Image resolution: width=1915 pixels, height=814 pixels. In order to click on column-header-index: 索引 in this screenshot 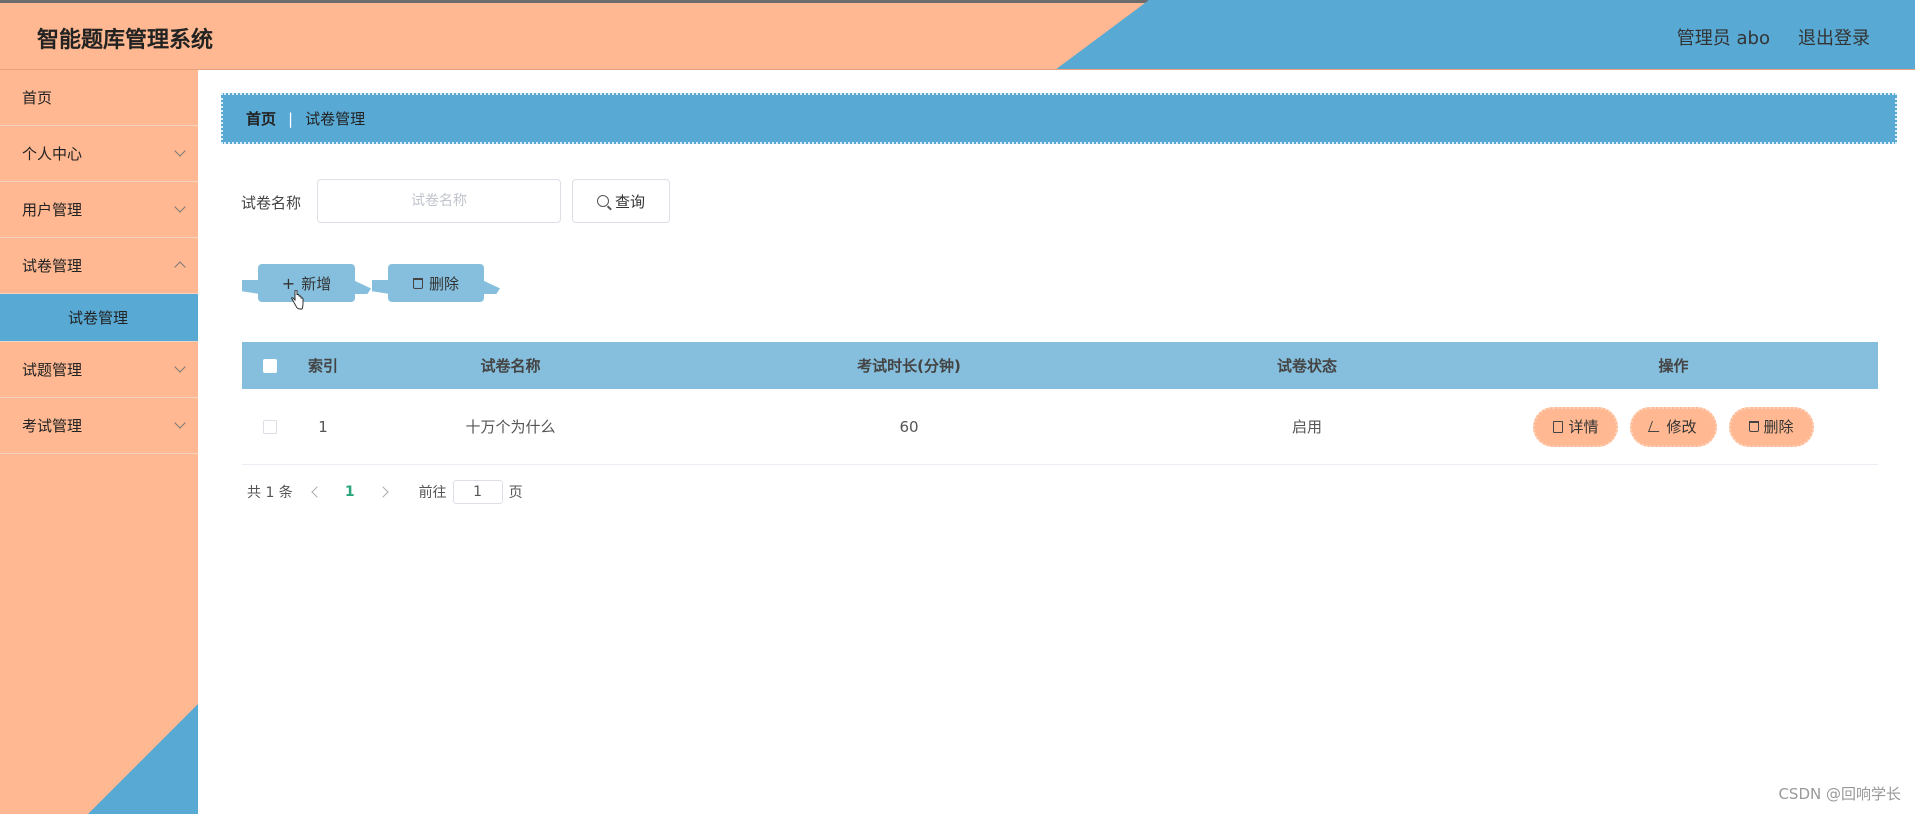, I will do `click(322, 366)`.